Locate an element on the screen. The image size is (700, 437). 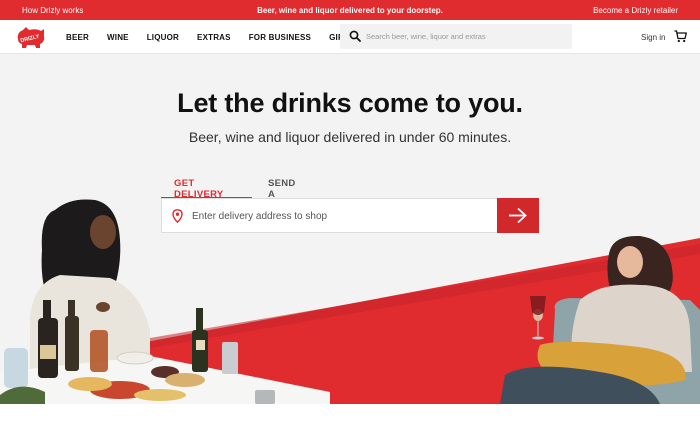
hero-title: Let the drinks come to you. is located at coordinates (350, 103).